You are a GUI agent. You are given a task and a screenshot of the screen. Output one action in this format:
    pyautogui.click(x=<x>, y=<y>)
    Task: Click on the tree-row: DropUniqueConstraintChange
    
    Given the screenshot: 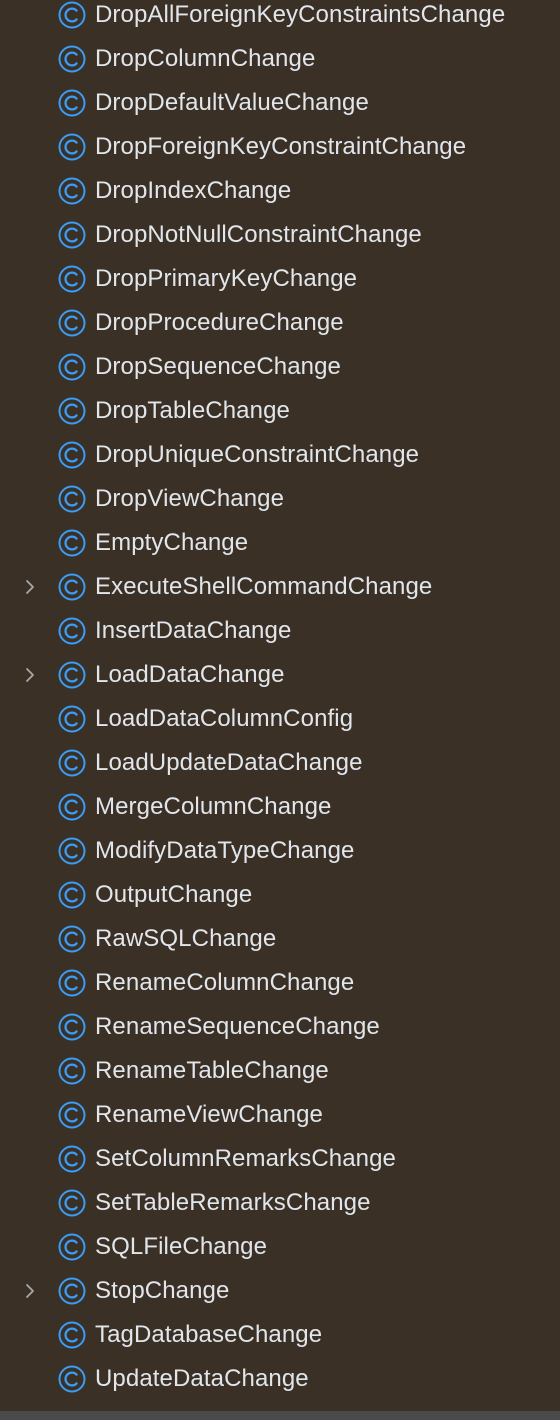 What is the action you would take?
    pyautogui.click(x=280, y=455)
    